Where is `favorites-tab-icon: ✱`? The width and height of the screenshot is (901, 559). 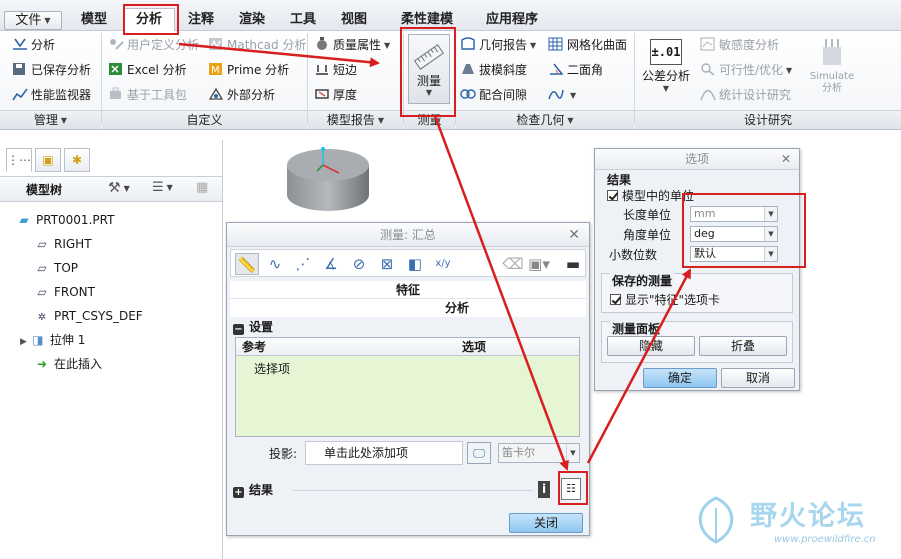 favorites-tab-icon: ✱ is located at coordinates (77, 160).